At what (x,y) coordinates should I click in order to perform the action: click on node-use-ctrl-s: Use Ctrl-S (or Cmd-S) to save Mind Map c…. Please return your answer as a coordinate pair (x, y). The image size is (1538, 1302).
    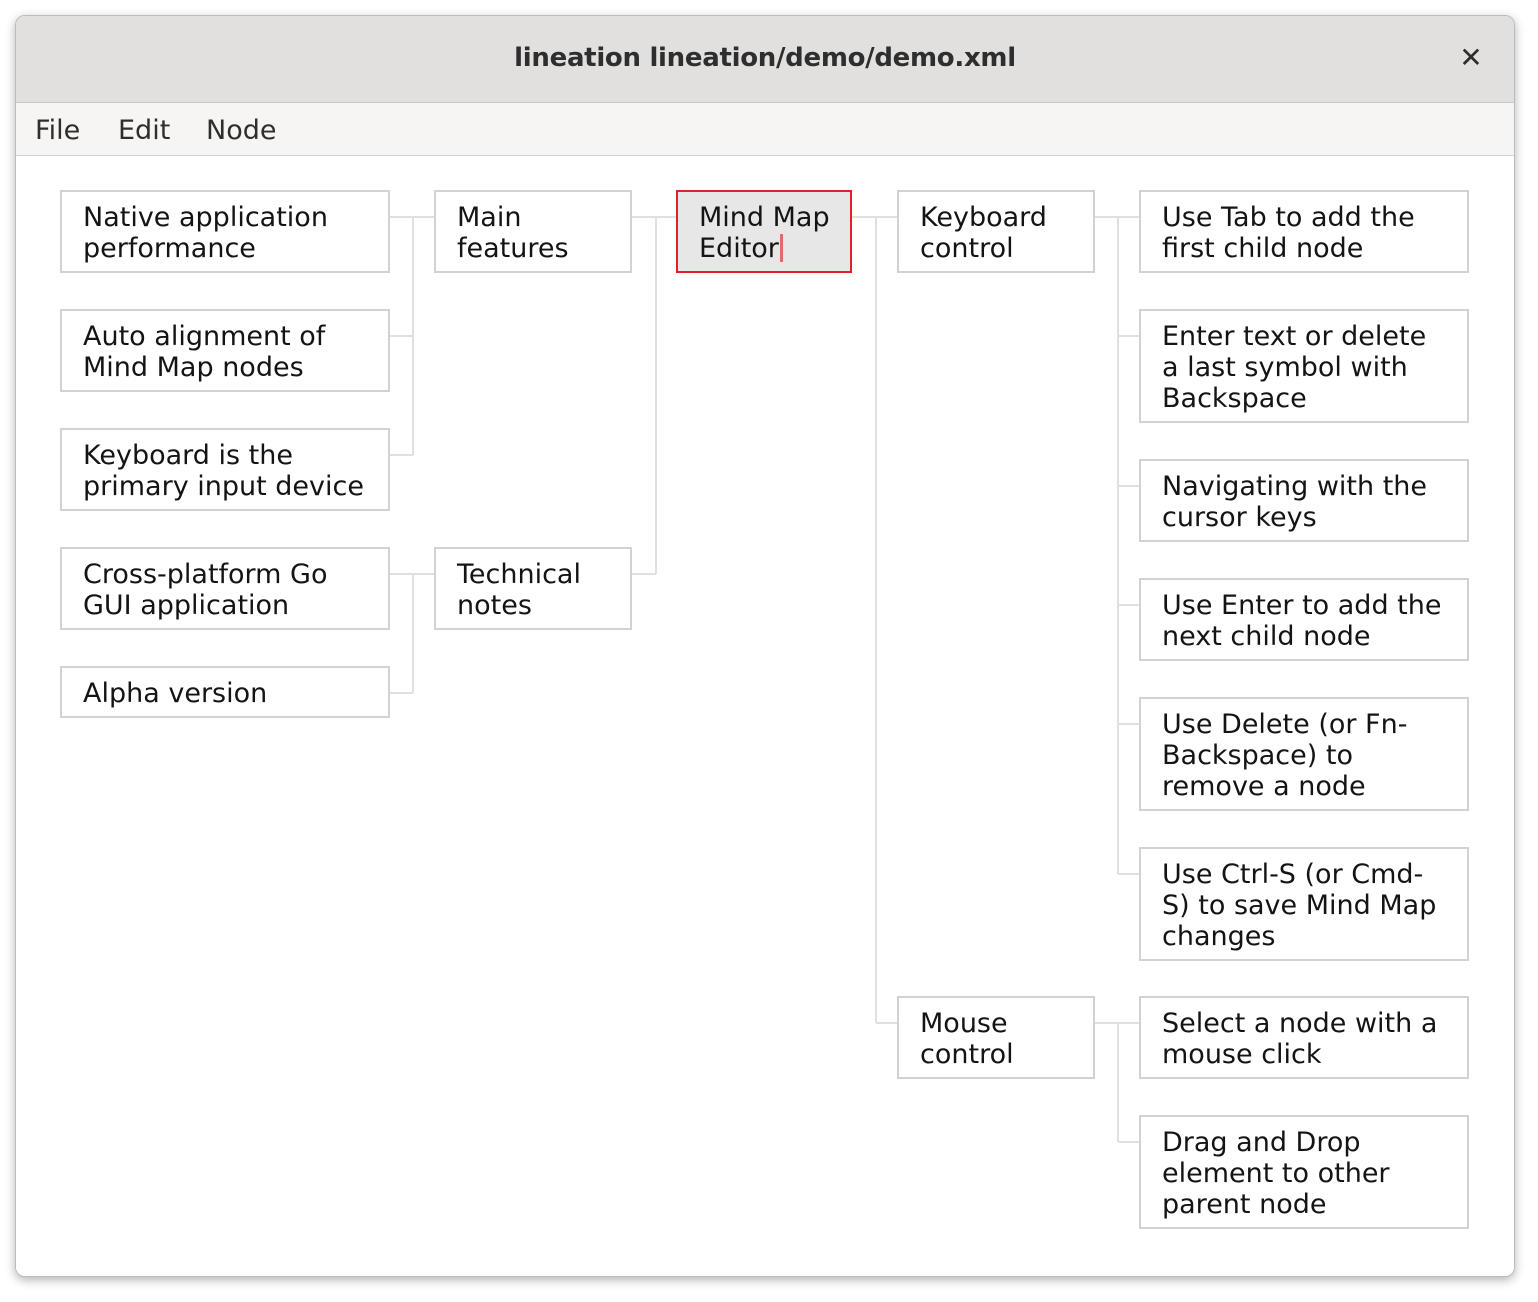
    Looking at the image, I should click on (1304, 904).